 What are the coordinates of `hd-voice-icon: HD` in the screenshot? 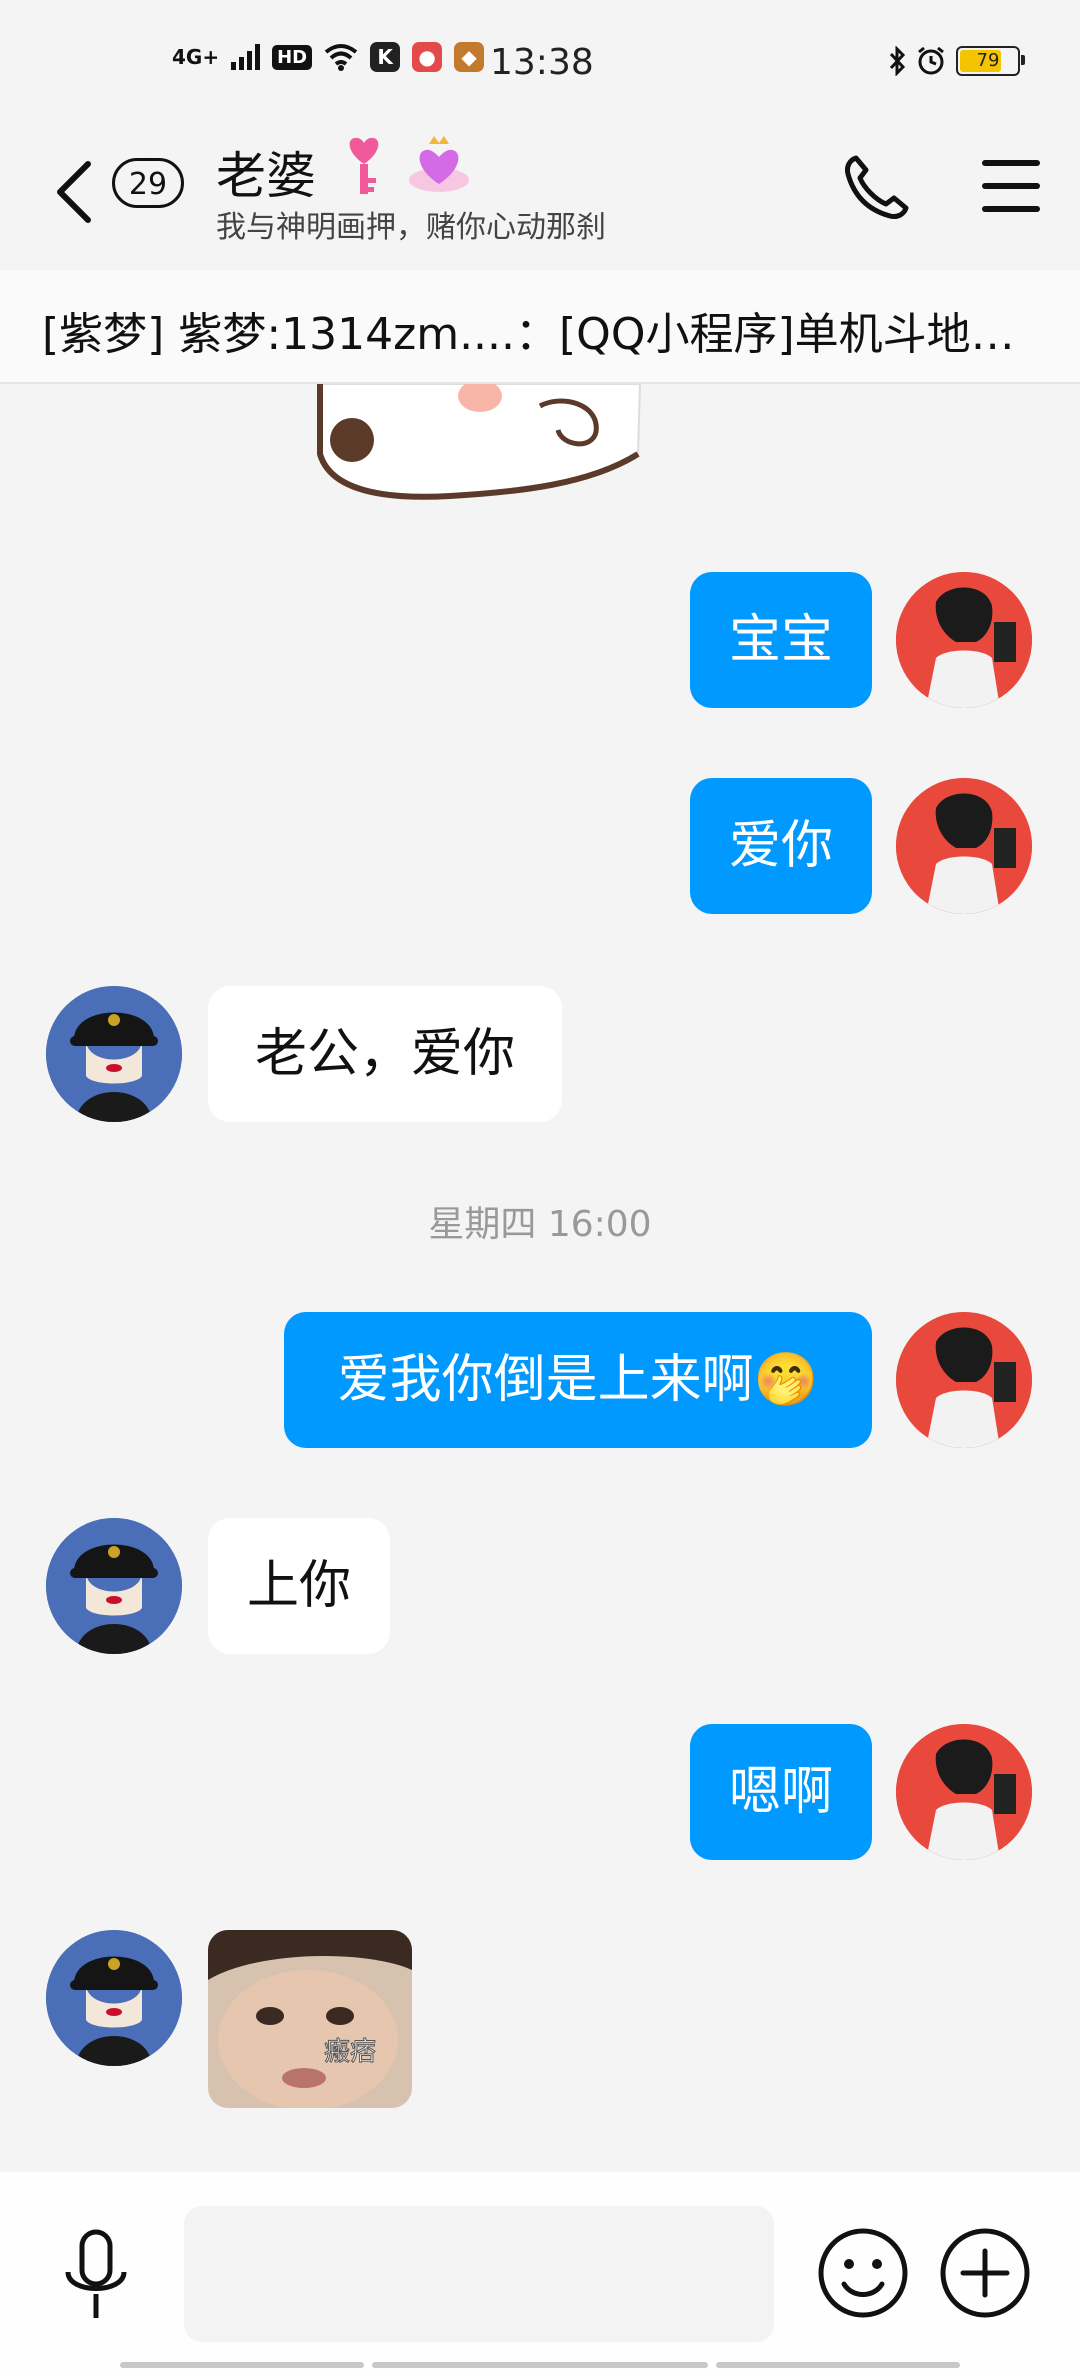 It's located at (292, 57).